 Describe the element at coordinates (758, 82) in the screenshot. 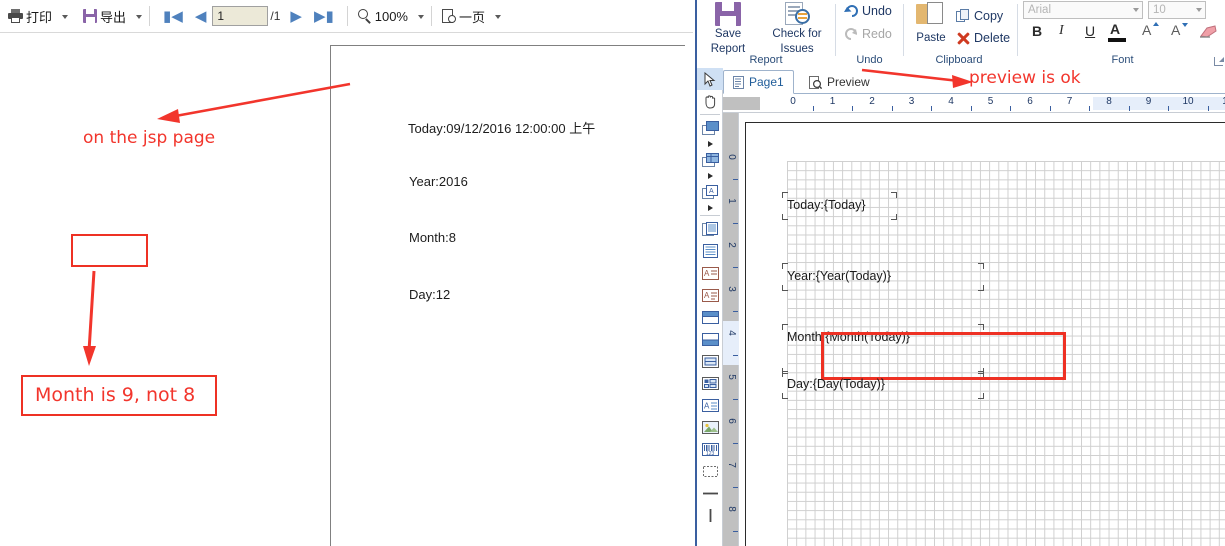

I see `tab-page1: Page1` at that location.